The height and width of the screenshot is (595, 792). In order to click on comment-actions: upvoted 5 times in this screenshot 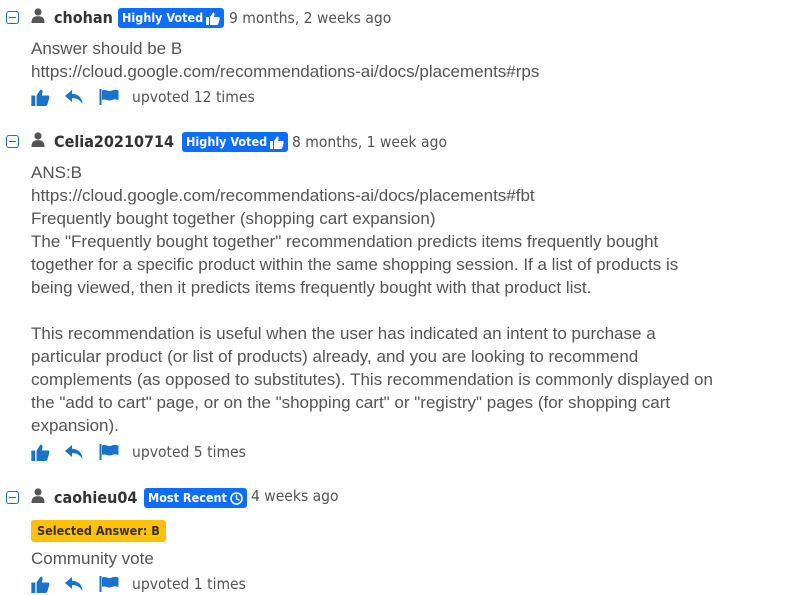, I will do `click(138, 452)`.